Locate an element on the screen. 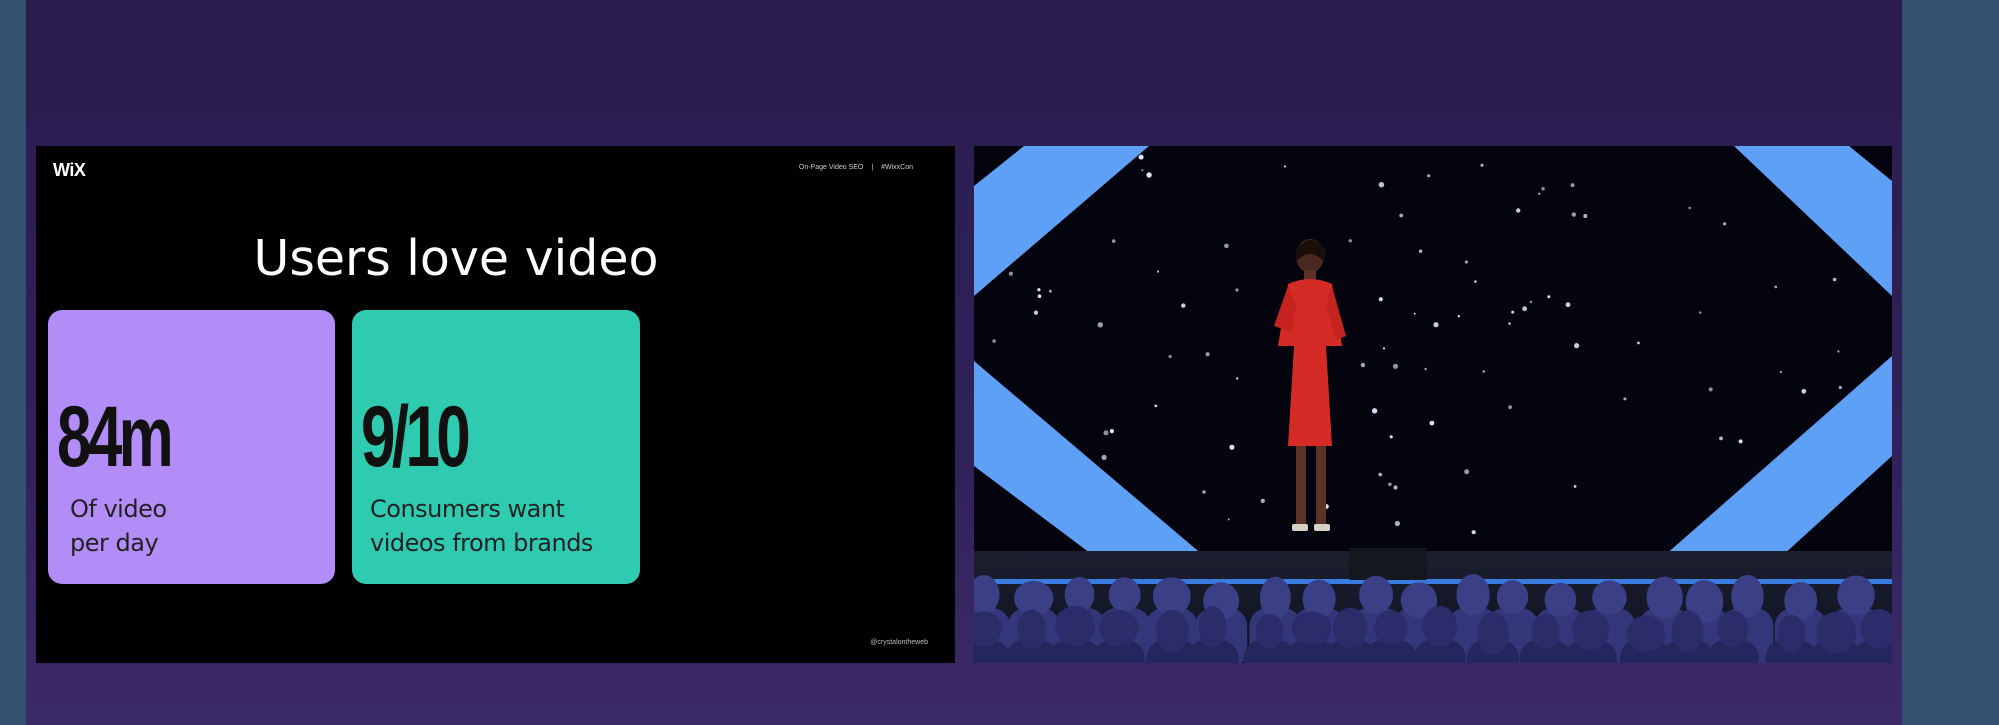 This screenshot has width=1999, height=725. stat-label-line: per day is located at coordinates (114, 543).